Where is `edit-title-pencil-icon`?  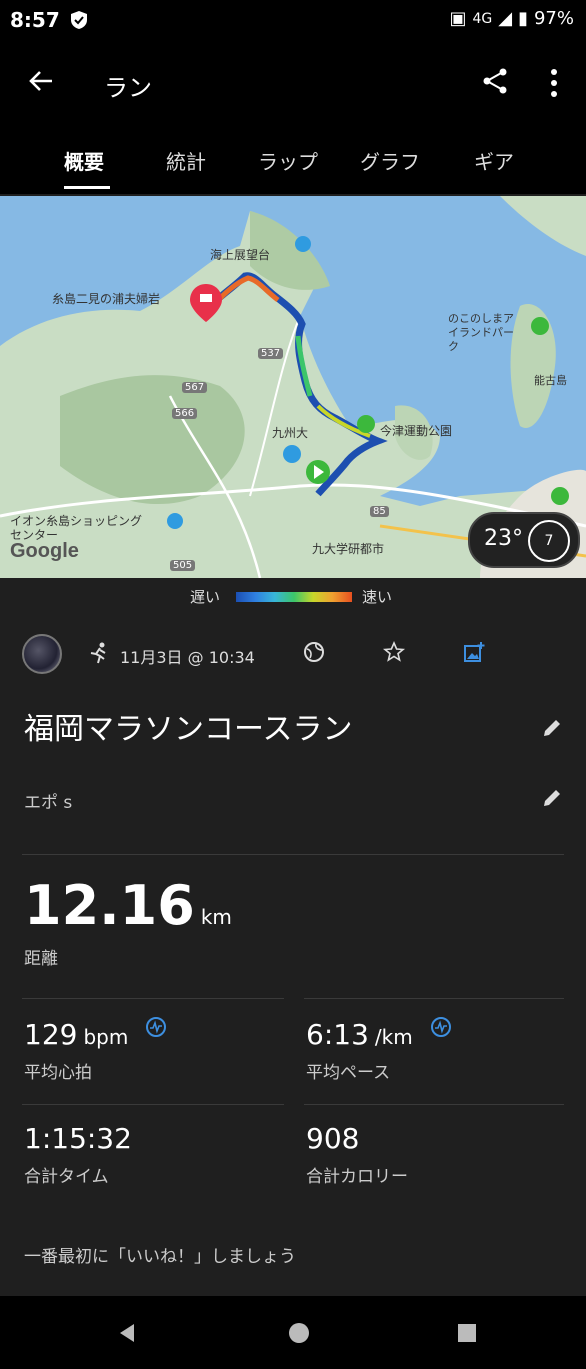 edit-title-pencil-icon is located at coordinates (552, 728).